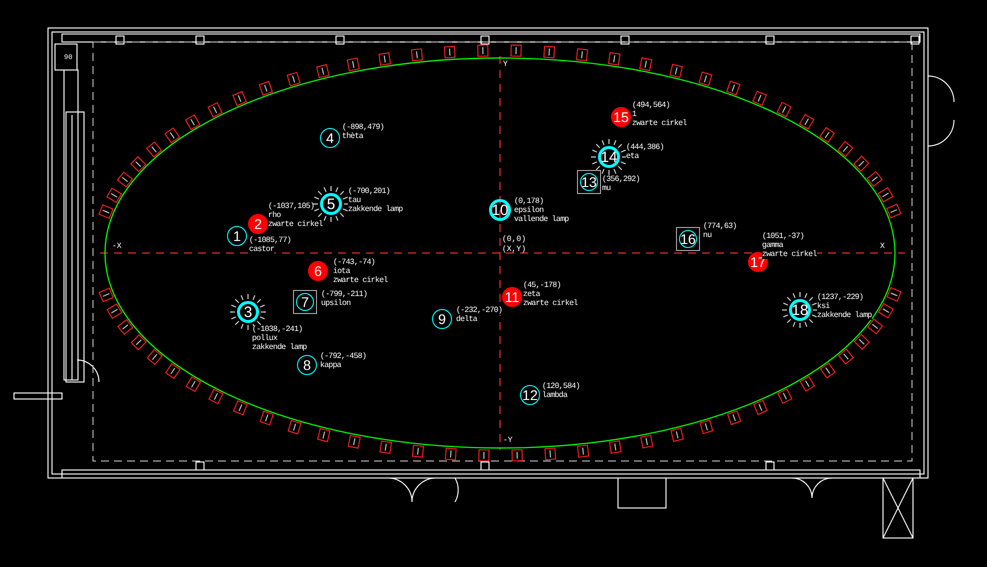 Image resolution: width=987 pixels, height=567 pixels. What do you see at coordinates (354, 201) in the screenshot?
I see `marker-name: tau` at bounding box center [354, 201].